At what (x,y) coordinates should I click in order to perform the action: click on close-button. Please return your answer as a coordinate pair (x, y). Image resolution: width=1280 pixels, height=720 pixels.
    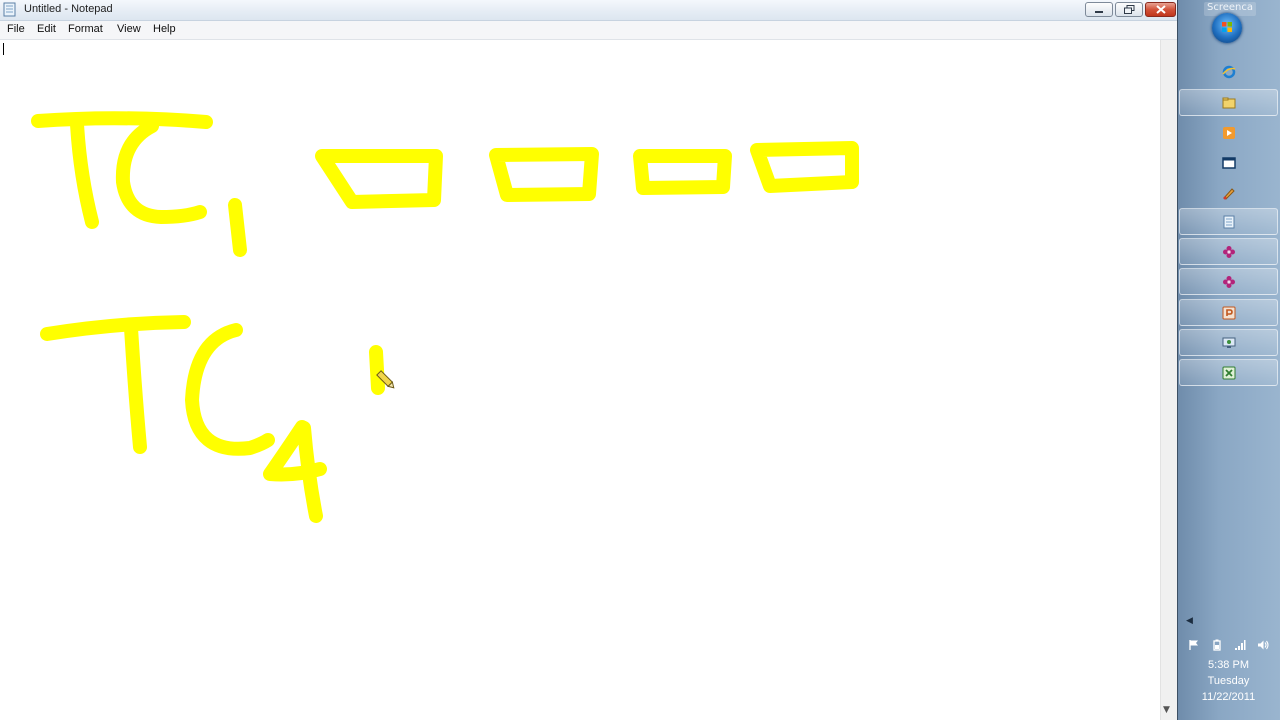
    Looking at the image, I should click on (1160, 9).